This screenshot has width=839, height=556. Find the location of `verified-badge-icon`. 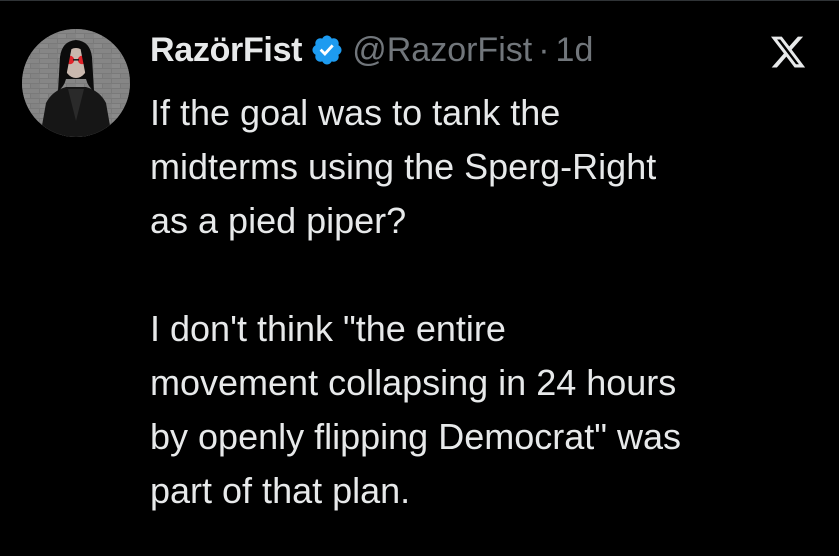

verified-badge-icon is located at coordinates (327, 50).